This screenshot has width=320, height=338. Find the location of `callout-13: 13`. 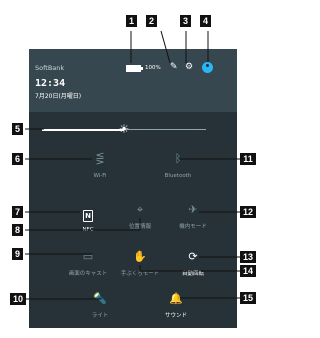

callout-13: 13 is located at coordinates (248, 257).